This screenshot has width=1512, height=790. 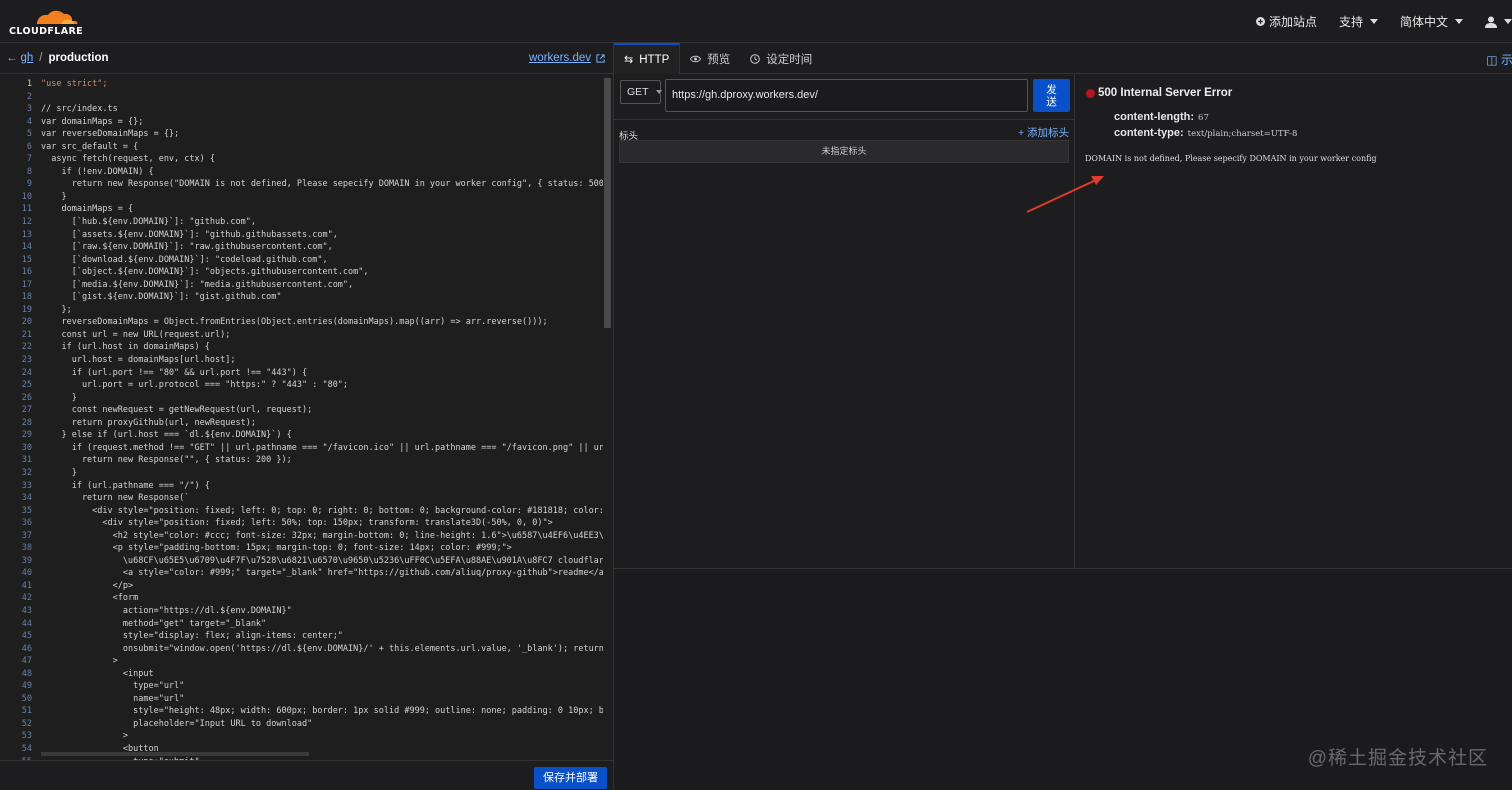 I want to click on line-number: 30, so click(x=26, y=447).